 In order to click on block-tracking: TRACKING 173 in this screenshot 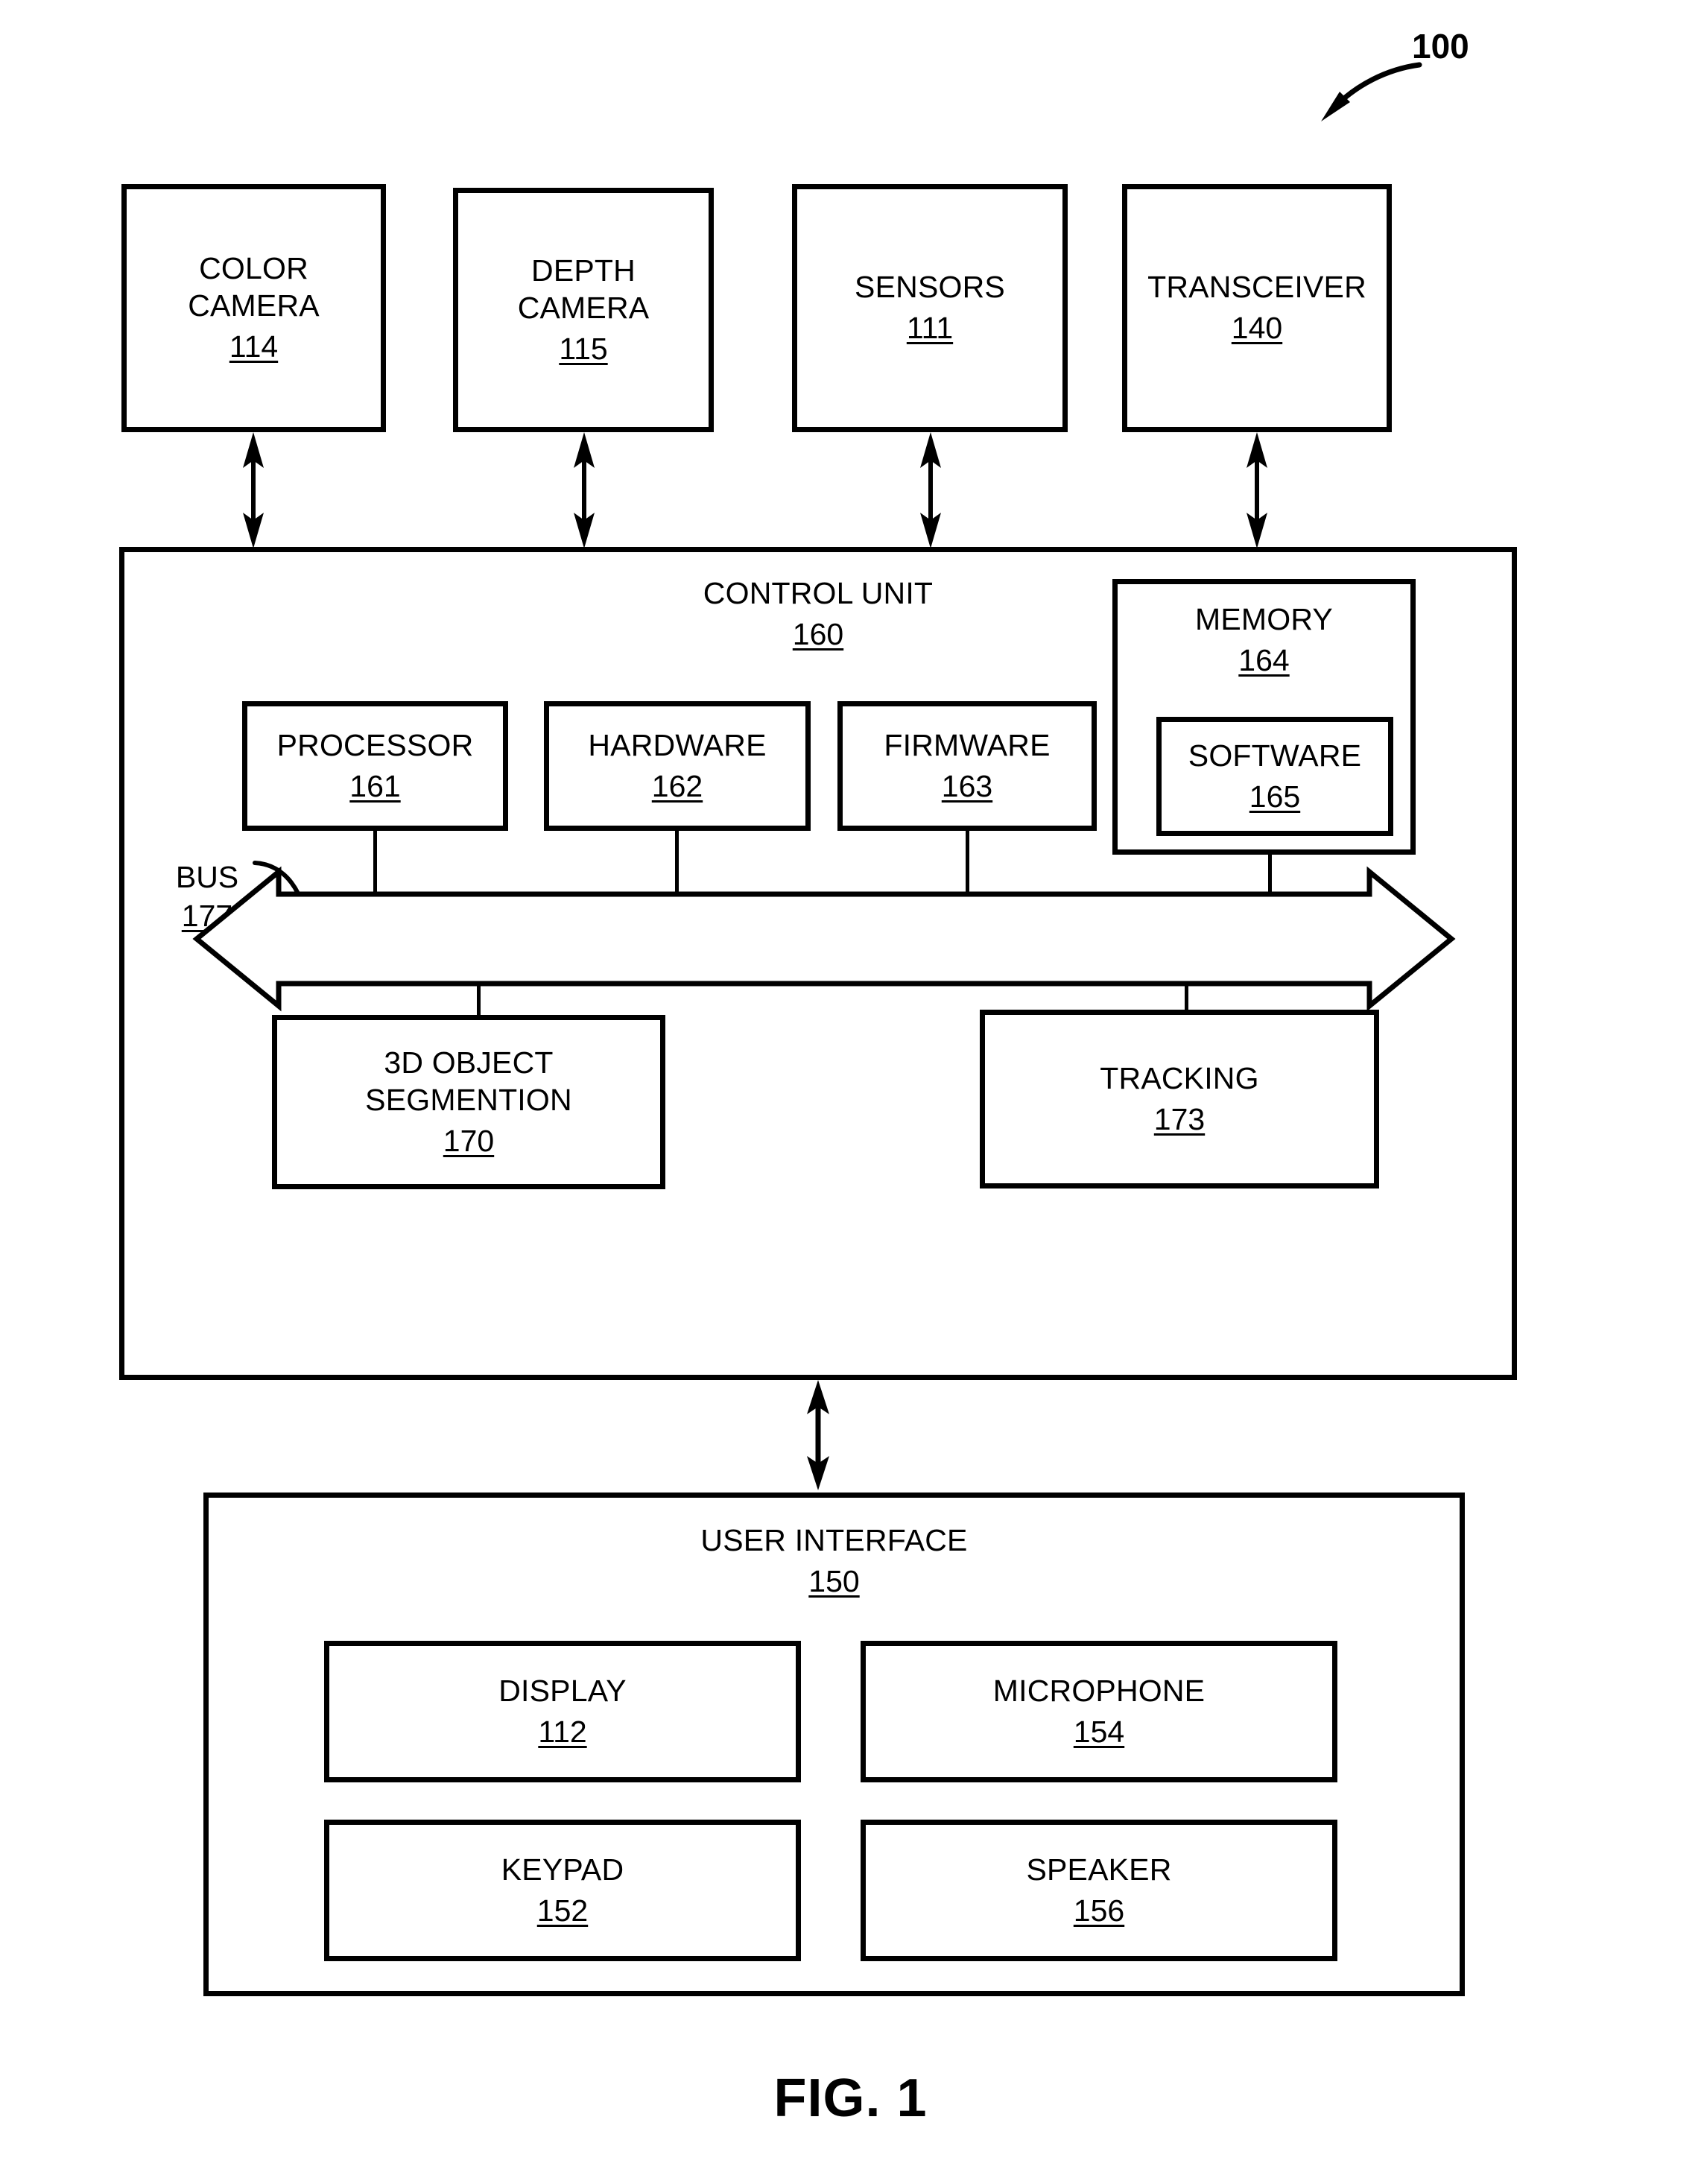, I will do `click(1179, 1099)`.